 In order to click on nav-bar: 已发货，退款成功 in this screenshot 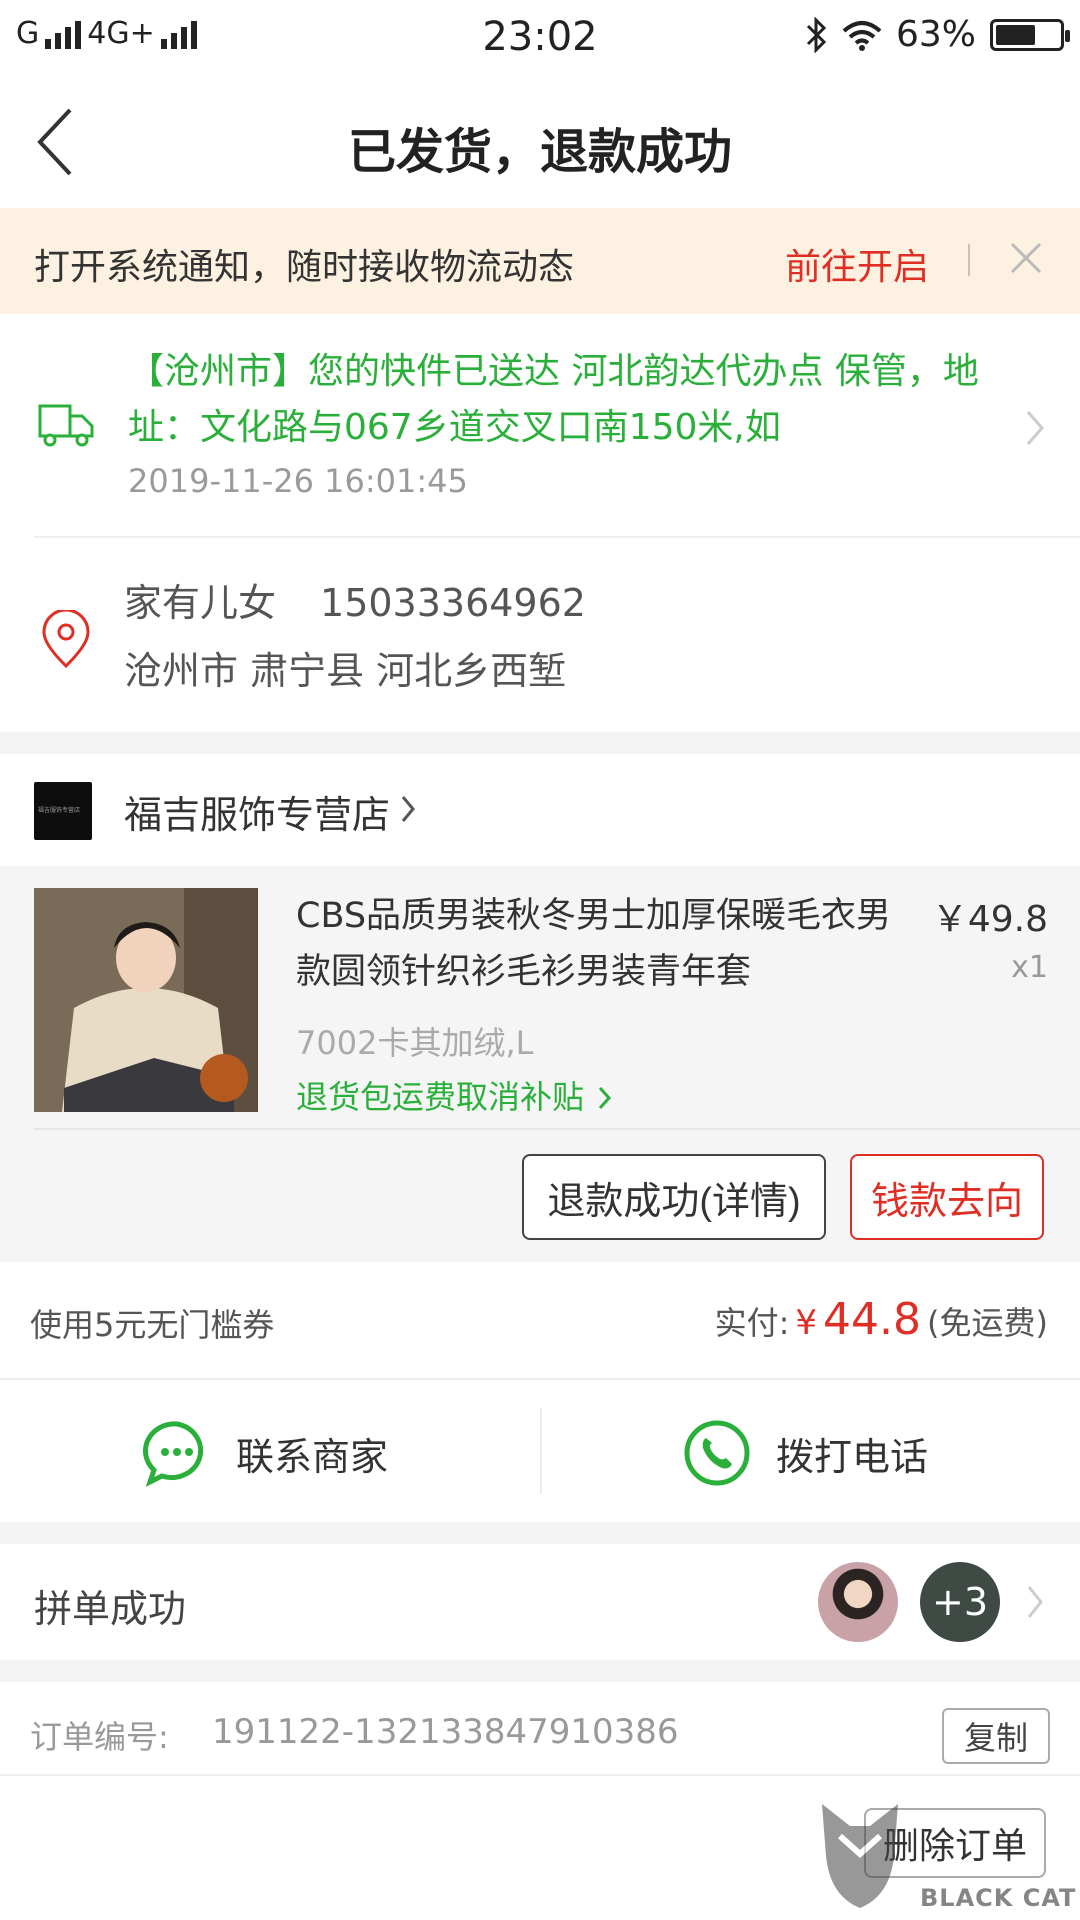, I will do `click(540, 142)`.